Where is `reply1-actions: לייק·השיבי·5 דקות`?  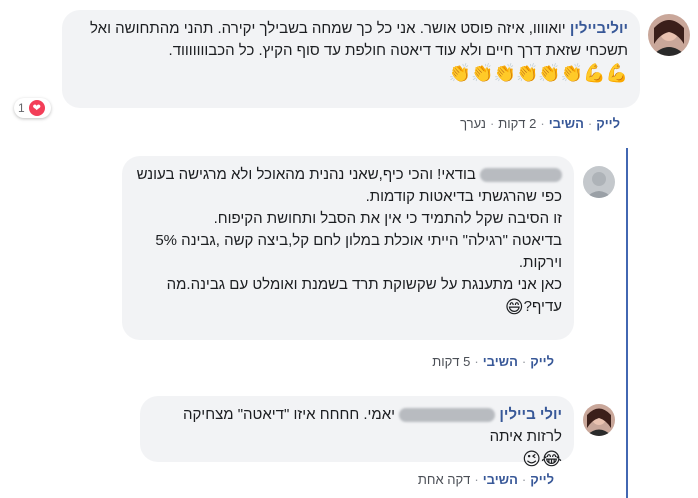
reply1-actions: לייק·השיבי·5 דקות is located at coordinates (493, 361).